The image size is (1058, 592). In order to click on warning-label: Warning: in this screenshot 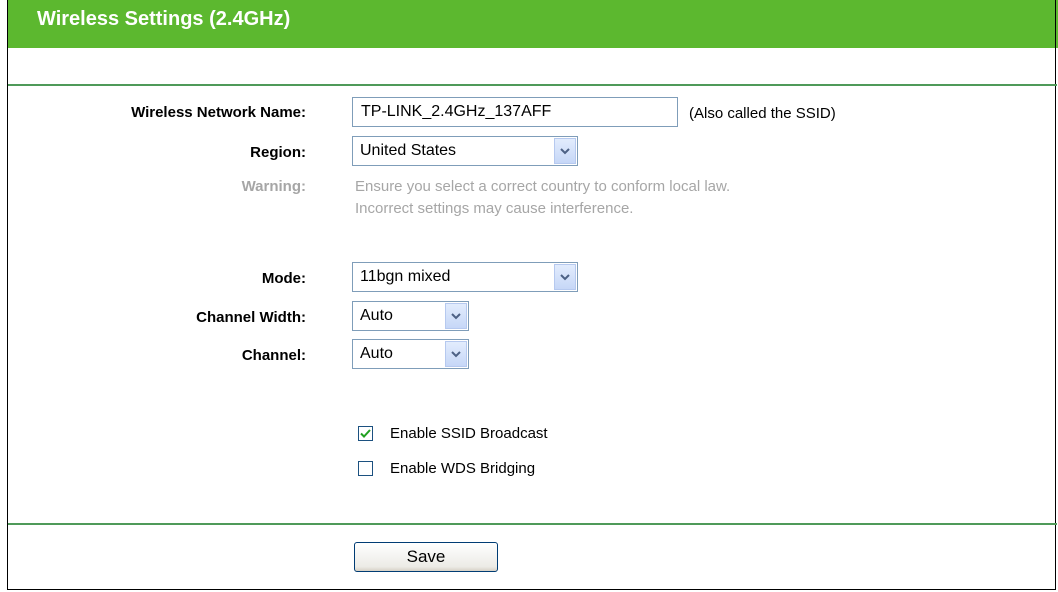, I will do `click(273, 186)`.